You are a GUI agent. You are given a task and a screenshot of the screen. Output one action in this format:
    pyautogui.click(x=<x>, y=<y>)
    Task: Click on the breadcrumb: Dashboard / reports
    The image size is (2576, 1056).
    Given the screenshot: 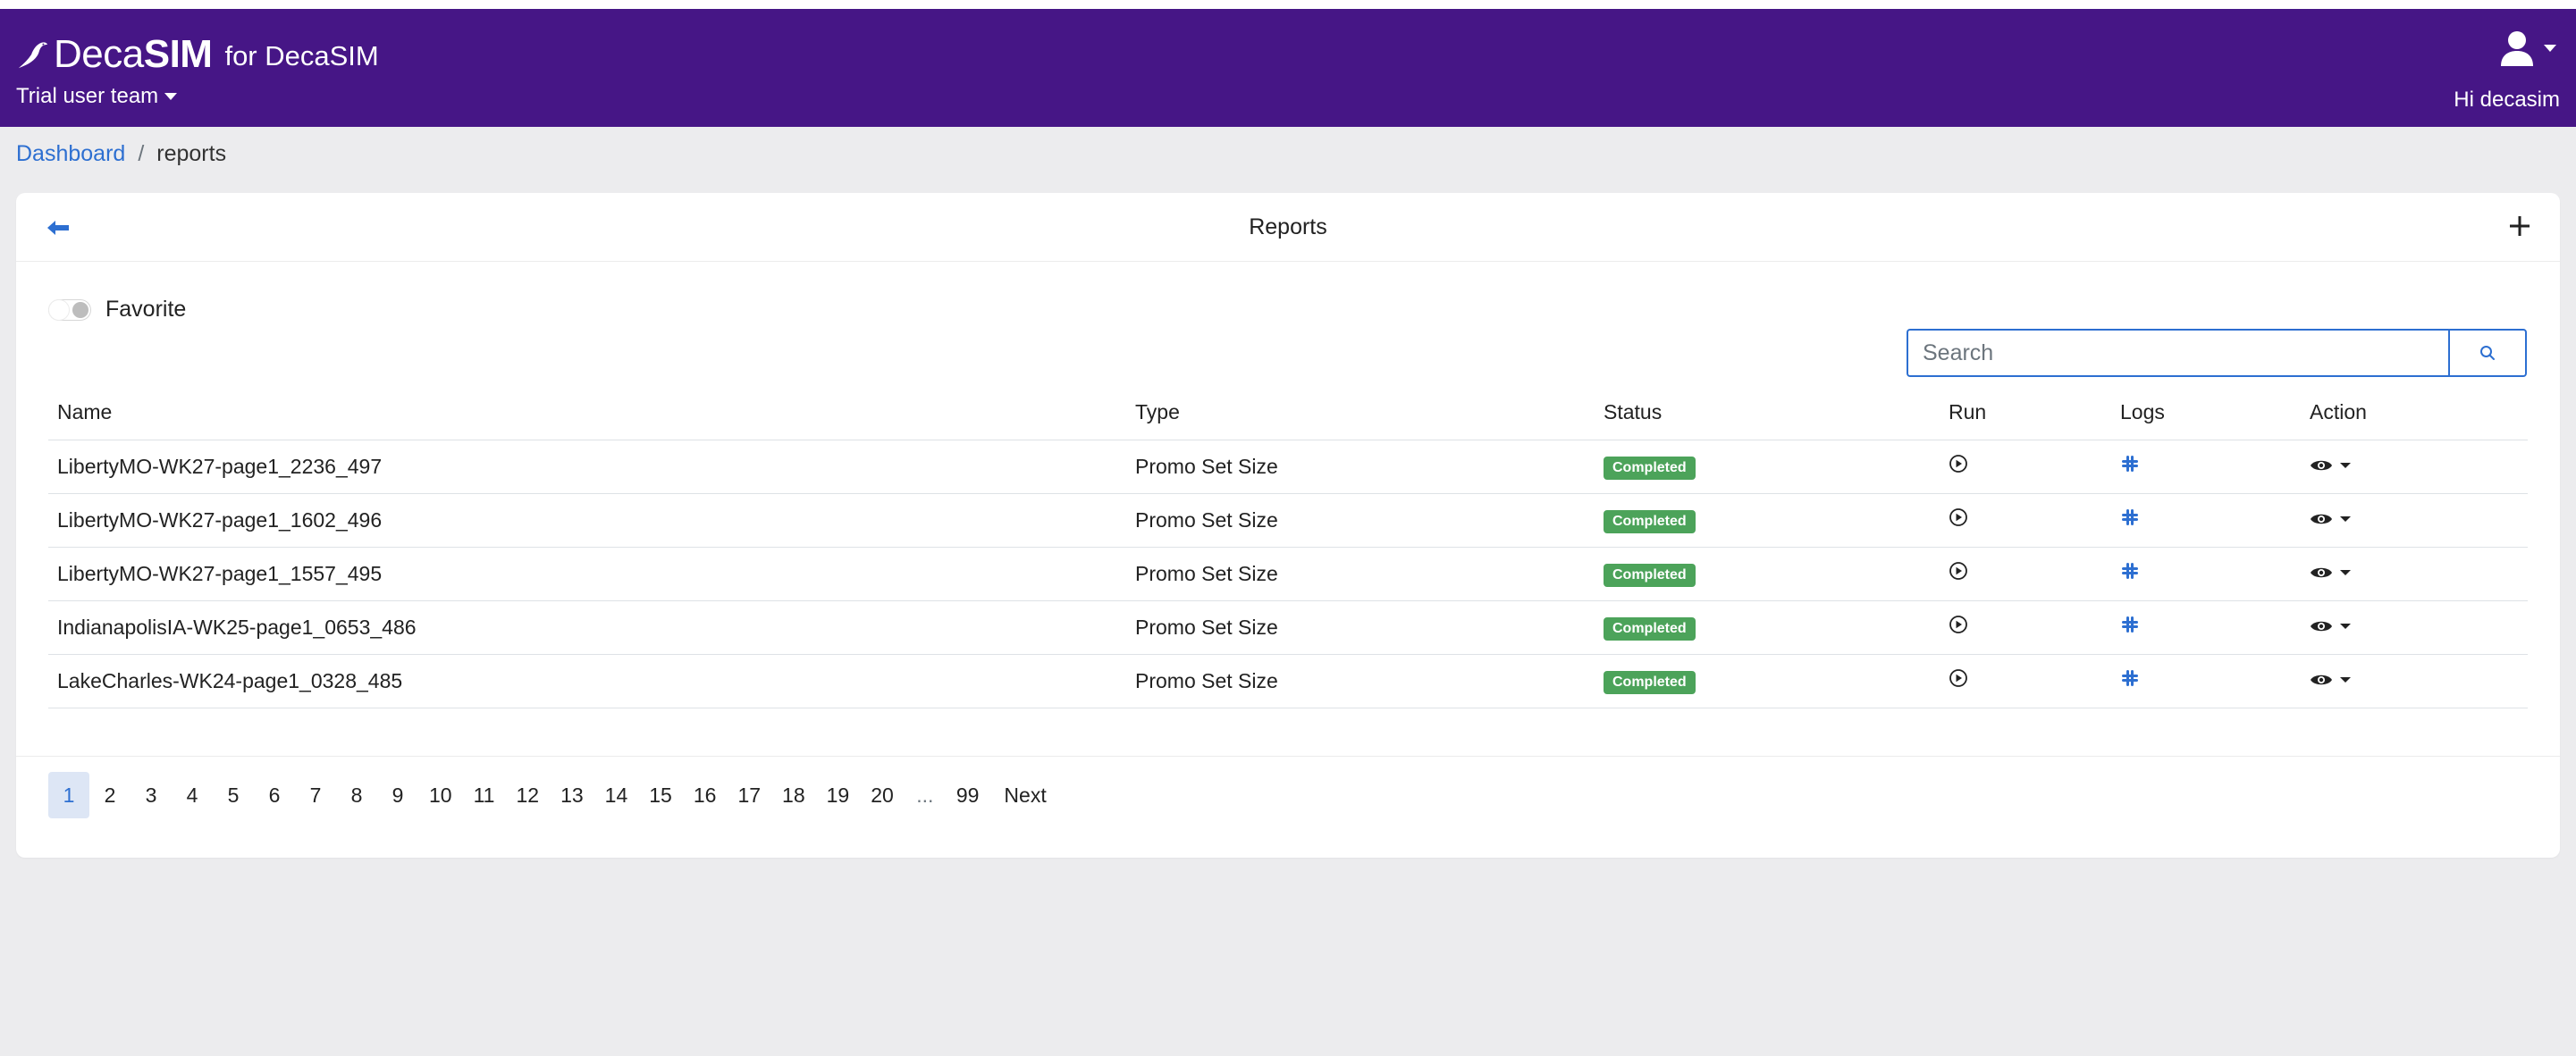 What is the action you would take?
    pyautogui.click(x=121, y=154)
    